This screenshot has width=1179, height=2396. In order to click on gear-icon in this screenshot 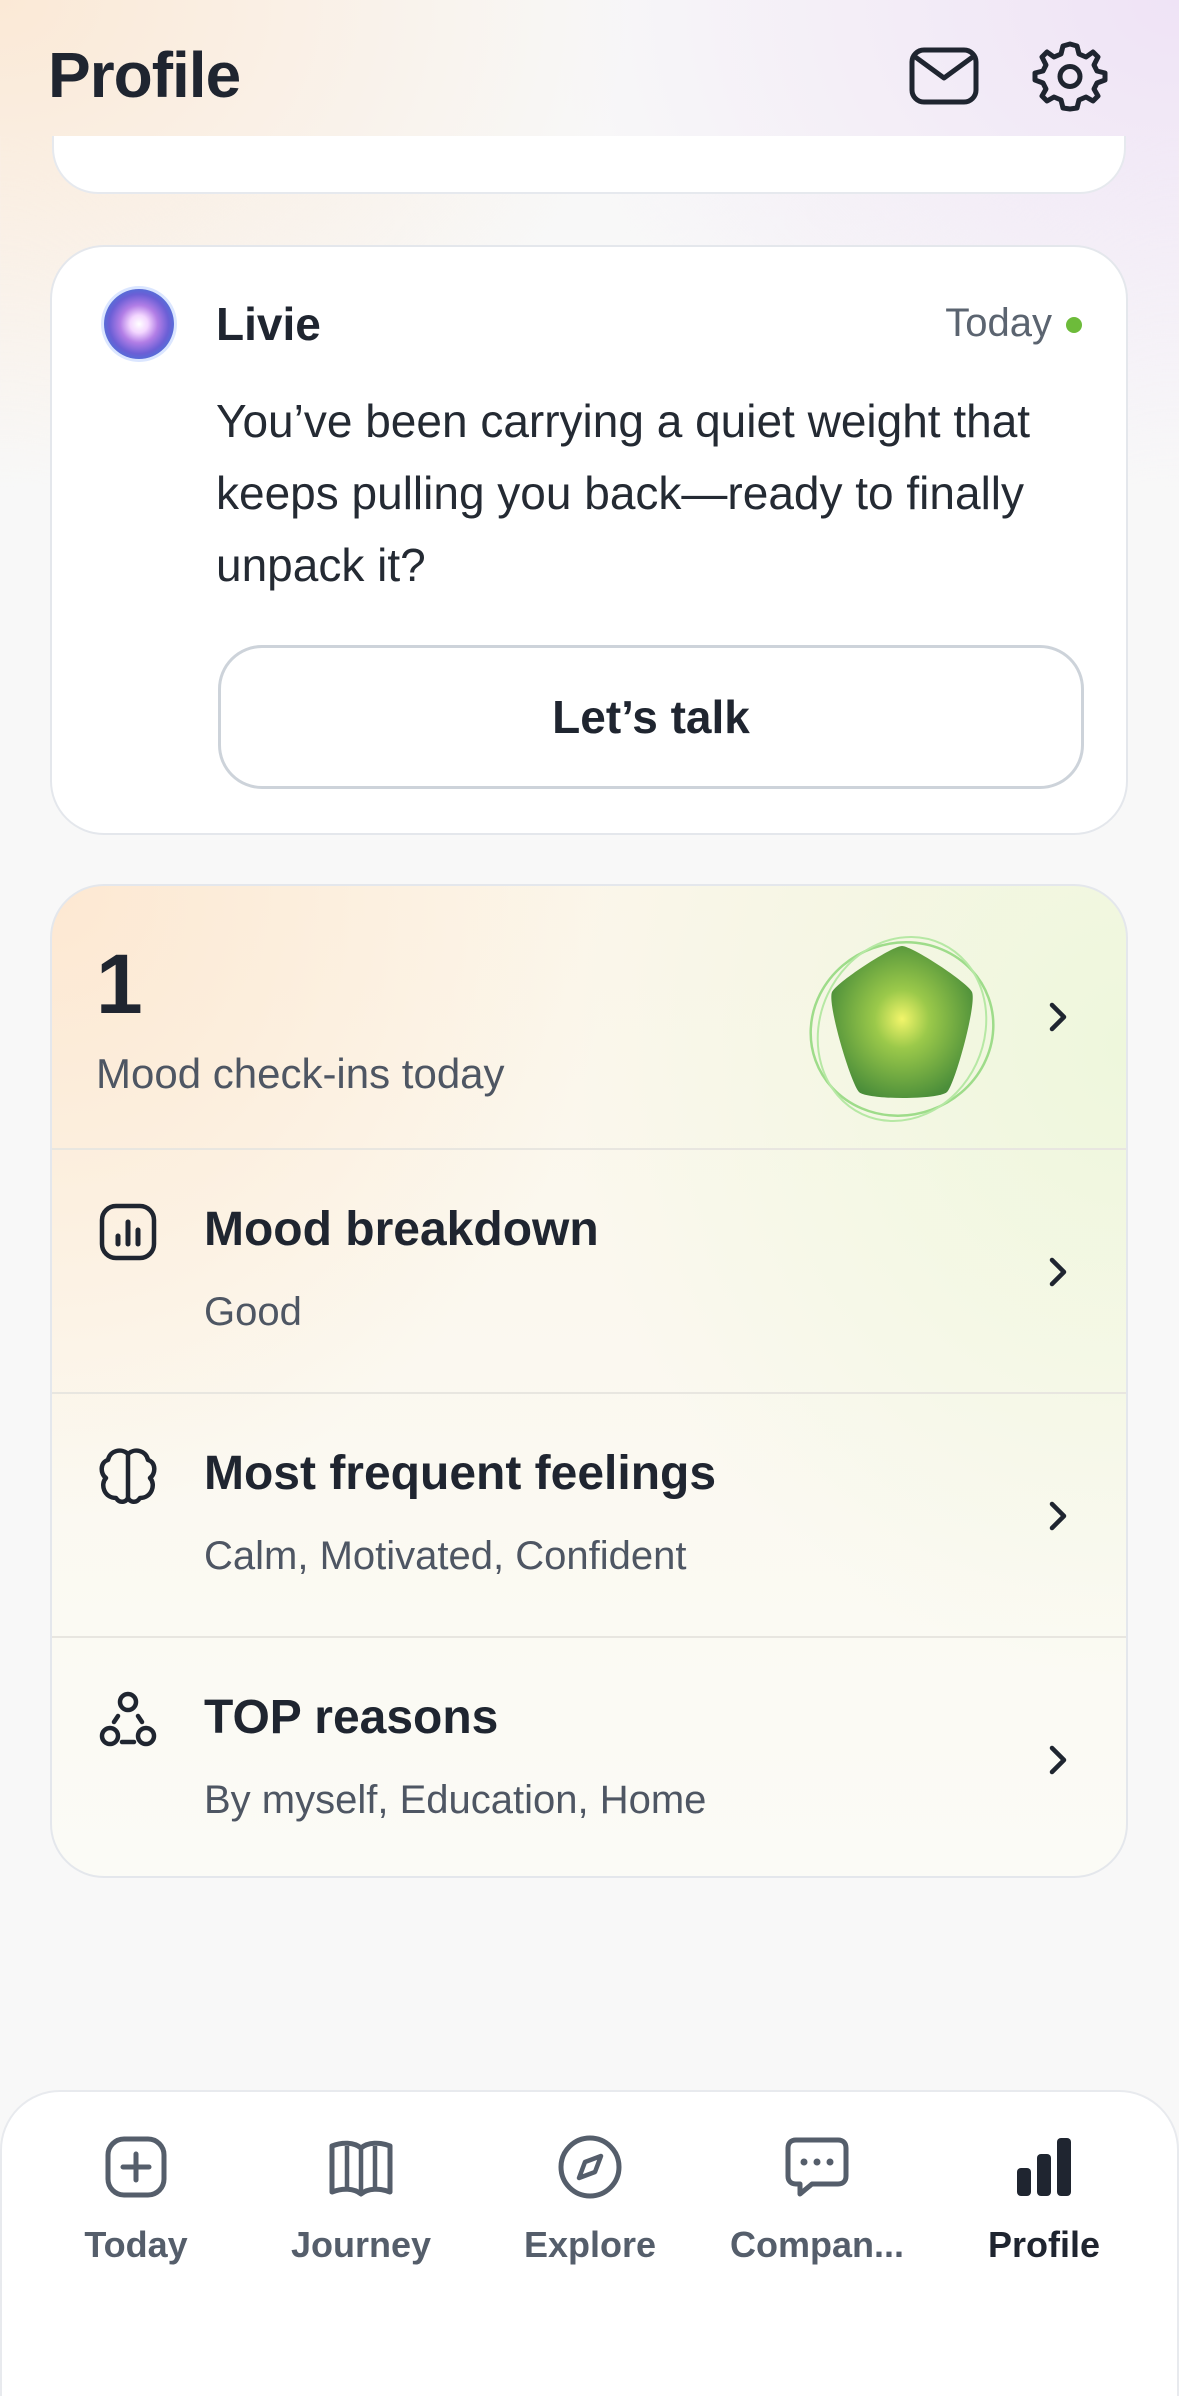, I will do `click(1070, 76)`.